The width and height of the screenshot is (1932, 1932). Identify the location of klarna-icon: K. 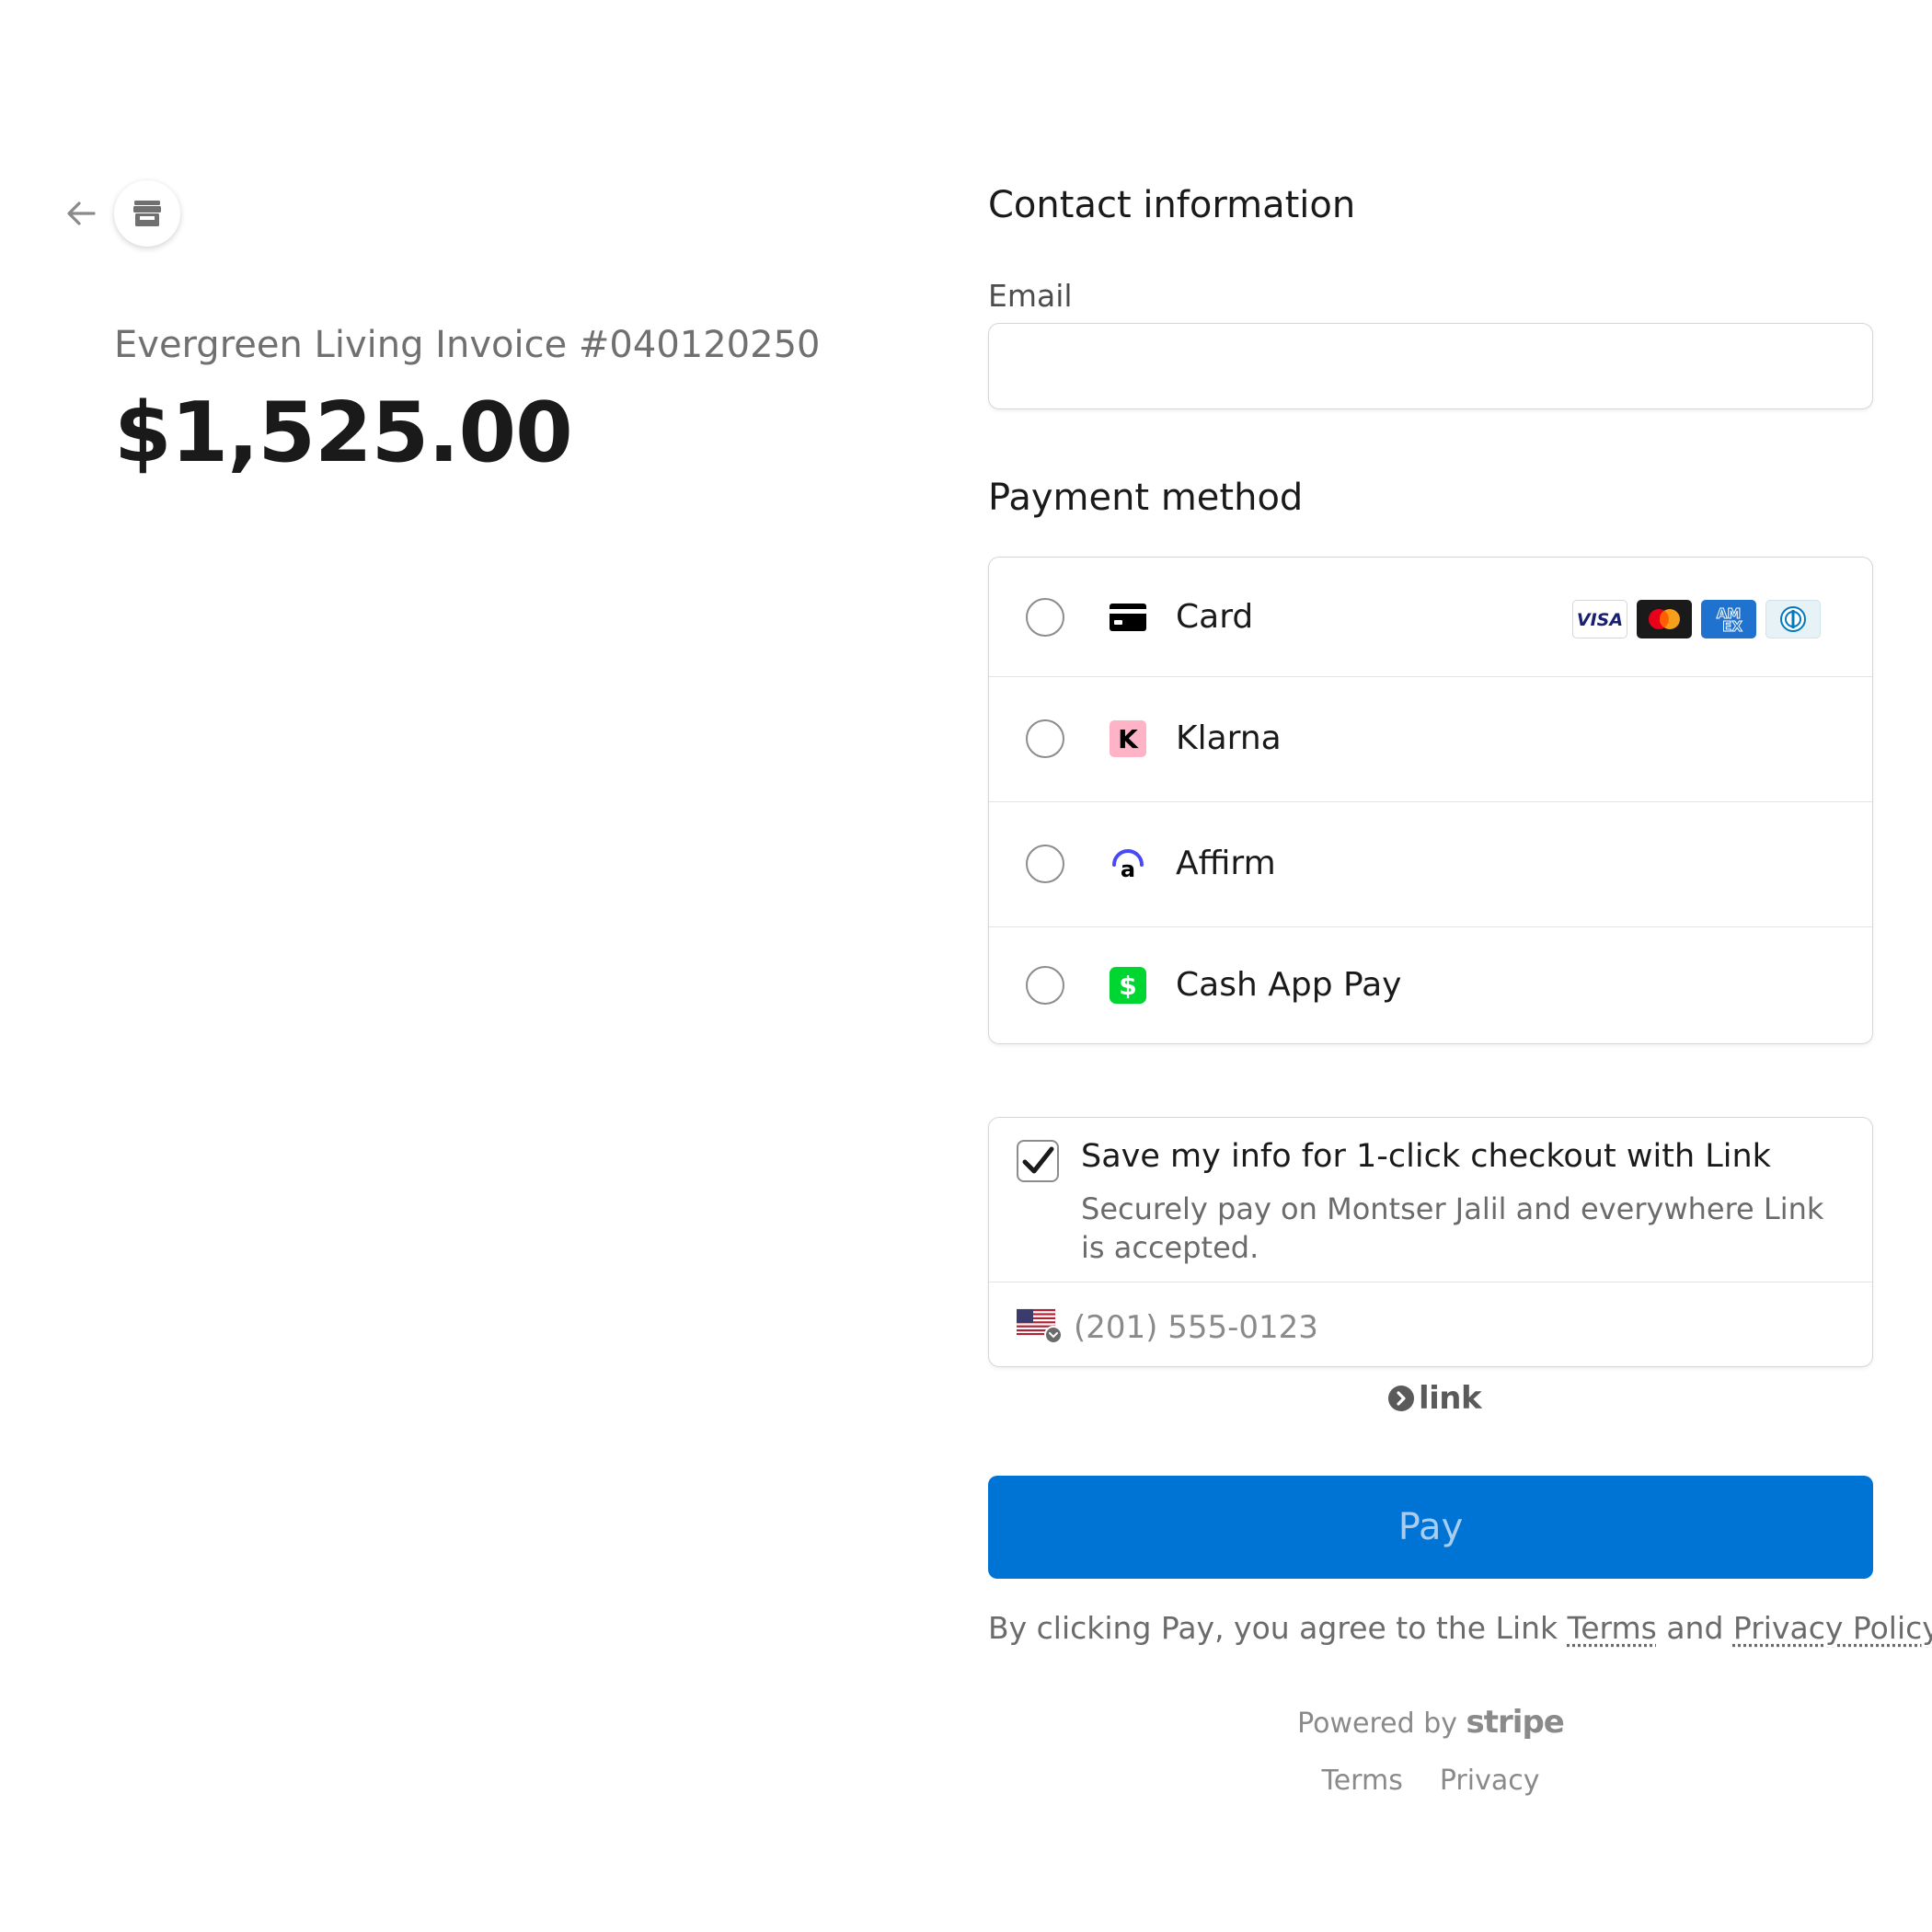
(1128, 738).